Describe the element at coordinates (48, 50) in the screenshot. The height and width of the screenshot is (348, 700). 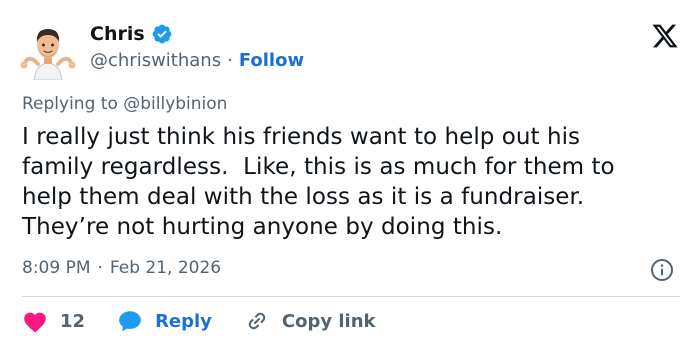
I see `avatar` at that location.